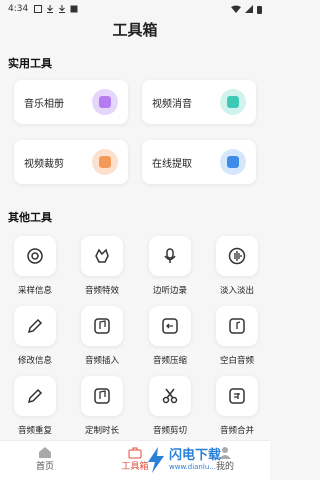 The image size is (320, 480). I want to click on practical-tool-card: 视频消音, so click(199, 102).